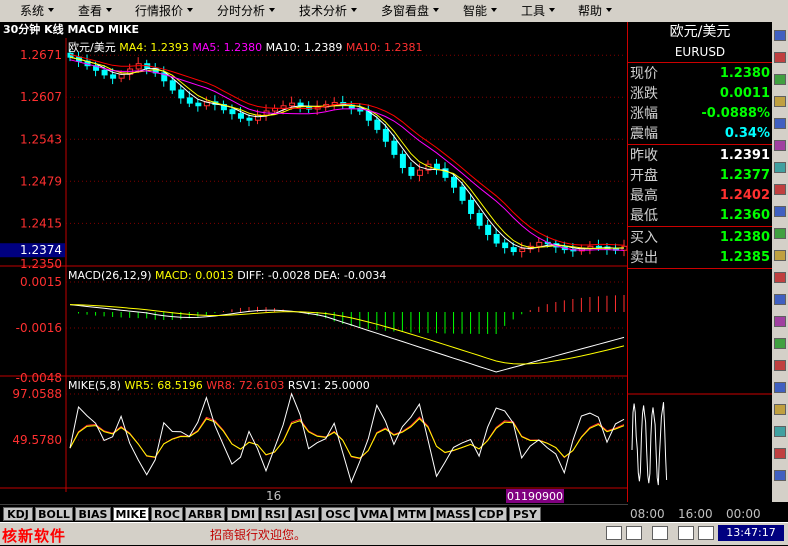  What do you see at coordinates (338, 514) in the screenshot?
I see `tab-osc: OSC` at bounding box center [338, 514].